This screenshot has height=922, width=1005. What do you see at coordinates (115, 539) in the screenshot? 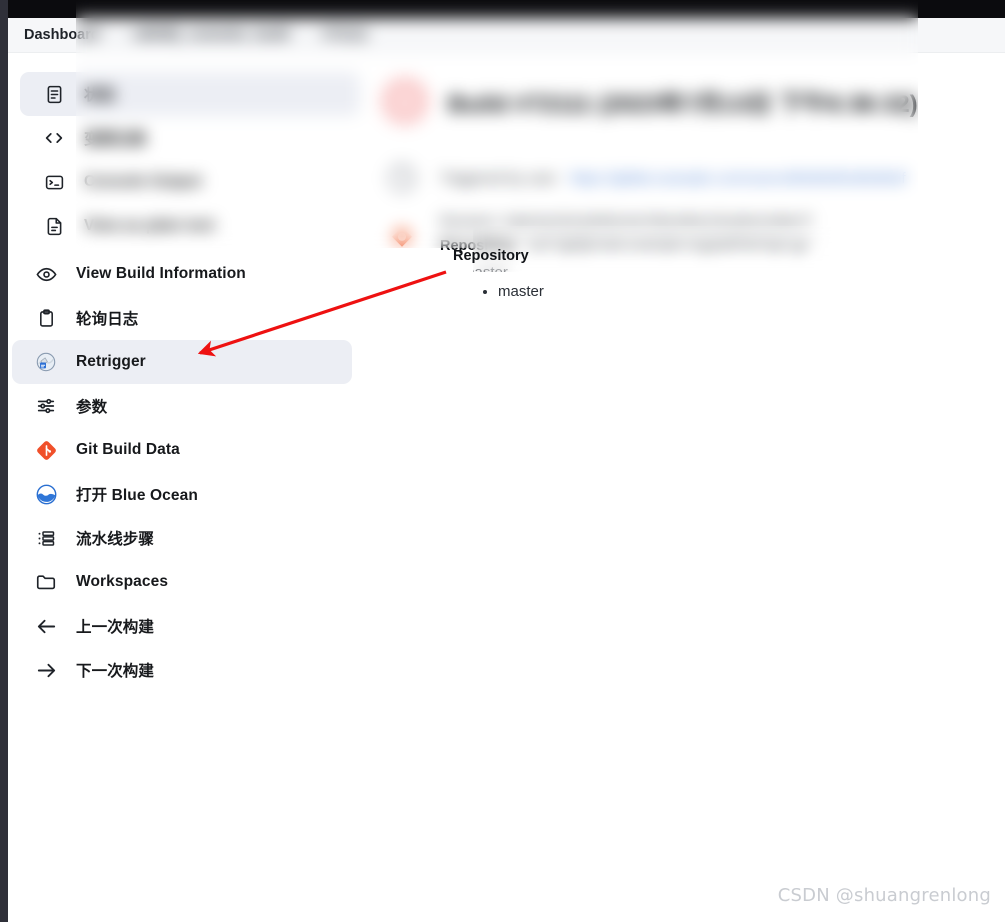
I see `sidebar-item-label: 流水线步骤` at bounding box center [115, 539].